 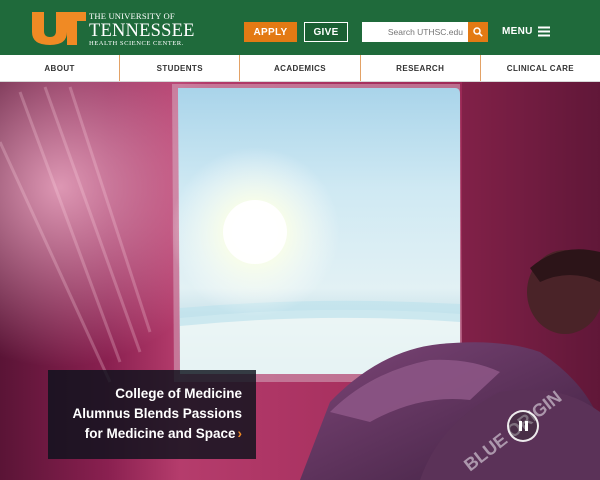 What do you see at coordinates (178, 393) in the screenshot?
I see `caption-line-1: College of Medicine` at bounding box center [178, 393].